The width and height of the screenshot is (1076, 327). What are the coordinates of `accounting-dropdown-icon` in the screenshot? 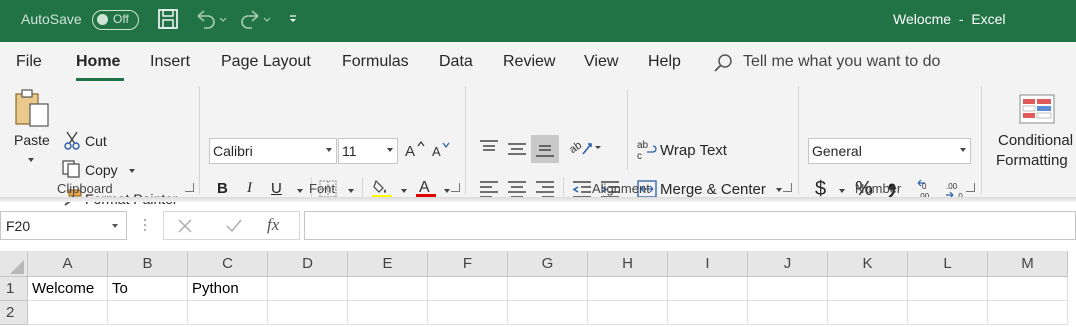 It's located at (842, 191).